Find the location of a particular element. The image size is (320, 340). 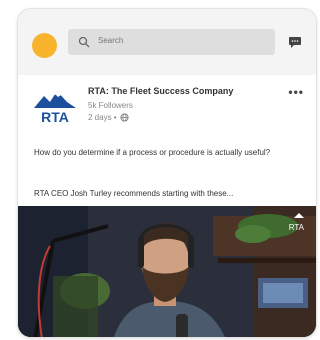

logo-text: RTA is located at coordinates (55, 117).